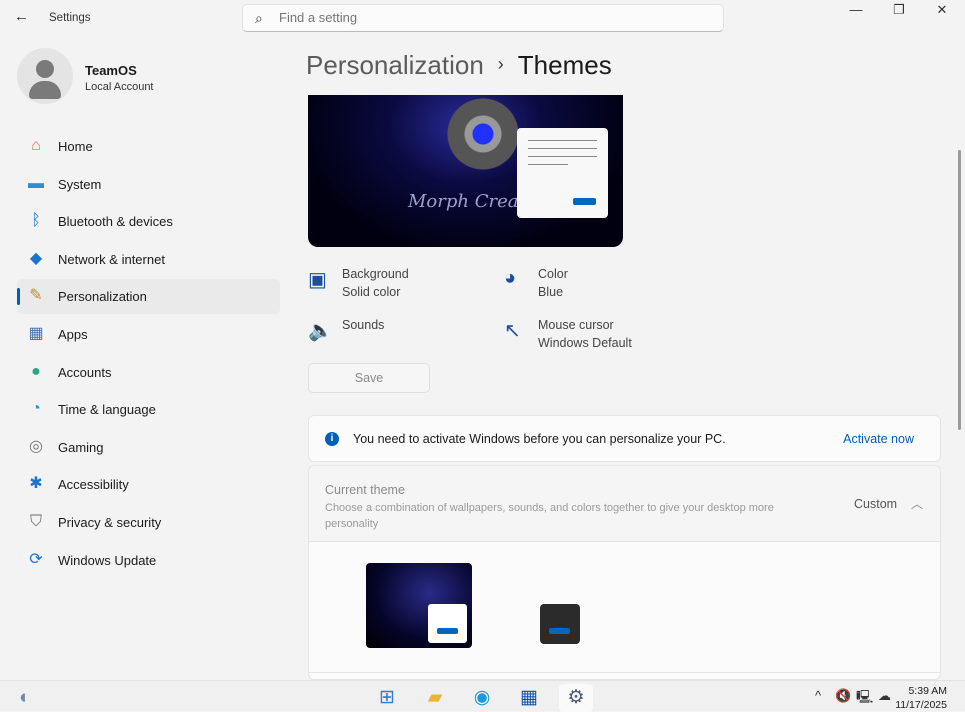 Image resolution: width=965 pixels, height=712 pixels. What do you see at coordinates (36, 145) in the screenshot?
I see `home-icon: ⌂` at bounding box center [36, 145].